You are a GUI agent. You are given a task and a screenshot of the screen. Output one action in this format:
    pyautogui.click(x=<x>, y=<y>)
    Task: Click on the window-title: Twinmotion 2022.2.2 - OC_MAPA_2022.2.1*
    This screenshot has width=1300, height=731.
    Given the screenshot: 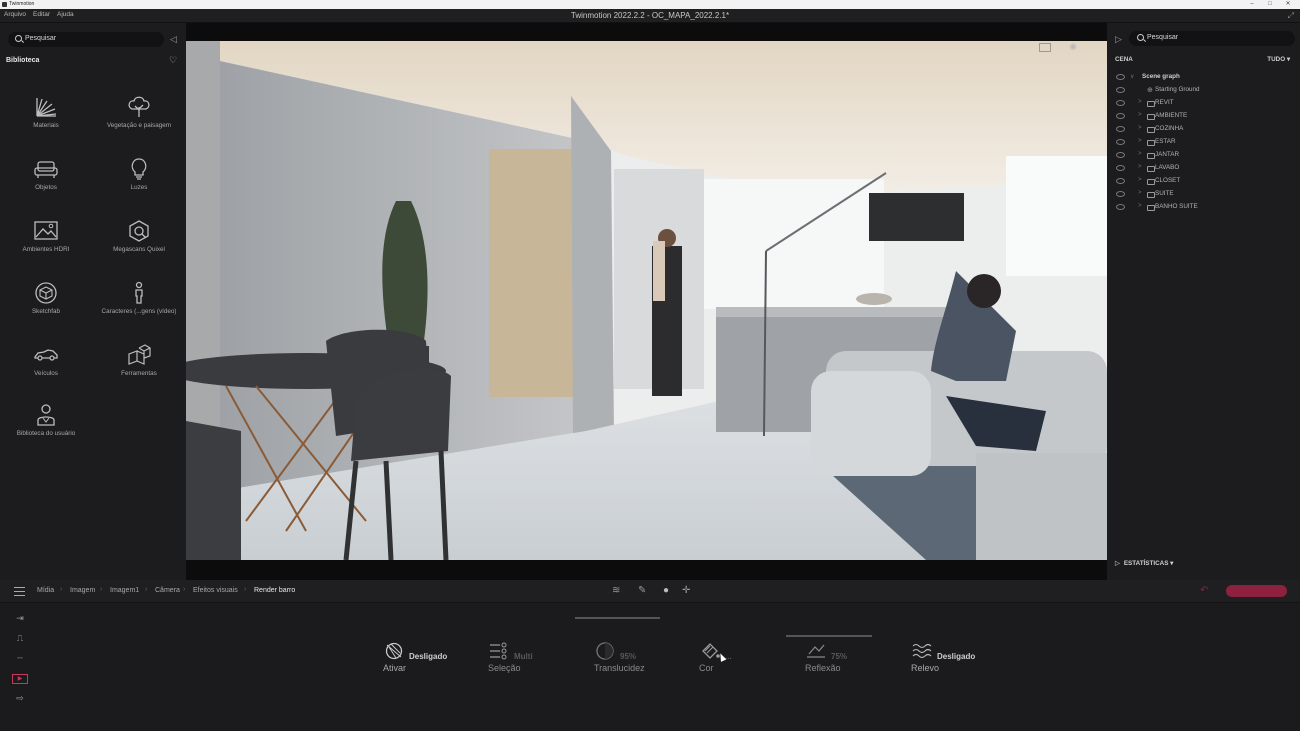 What is the action you would take?
    pyautogui.click(x=650, y=15)
    